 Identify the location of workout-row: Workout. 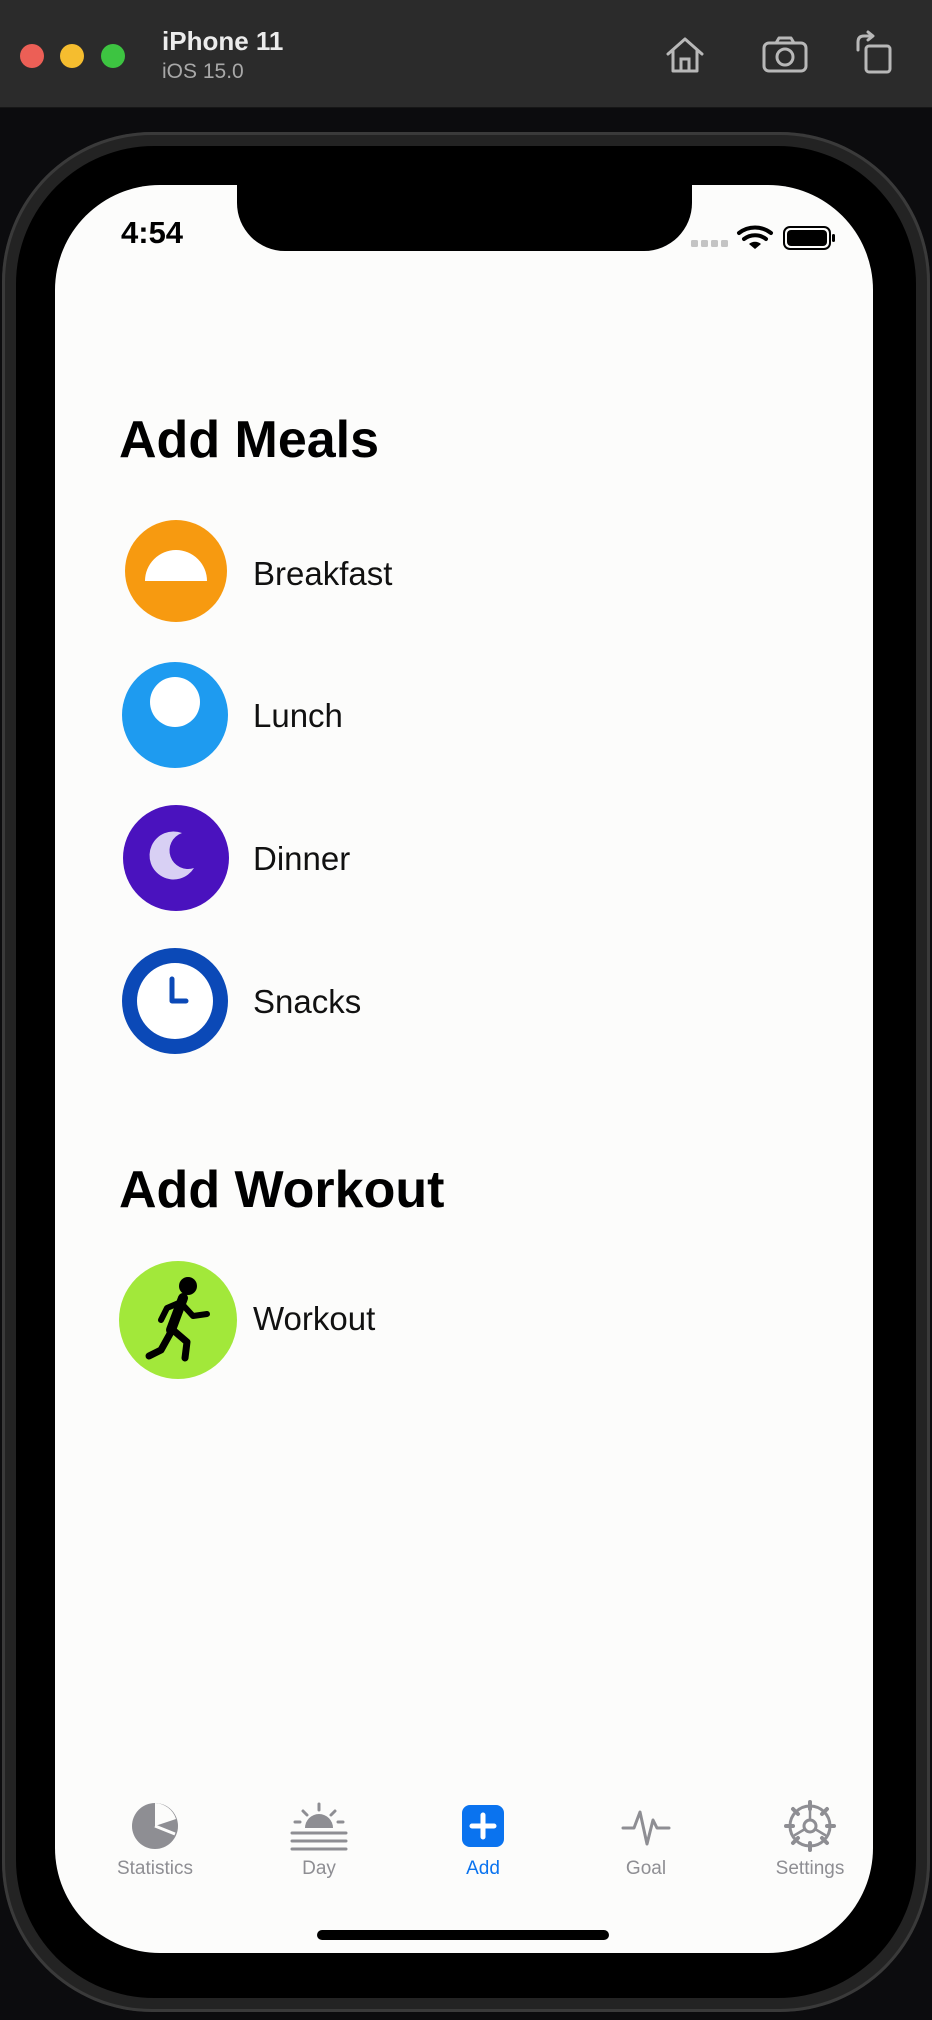
(419, 1318).